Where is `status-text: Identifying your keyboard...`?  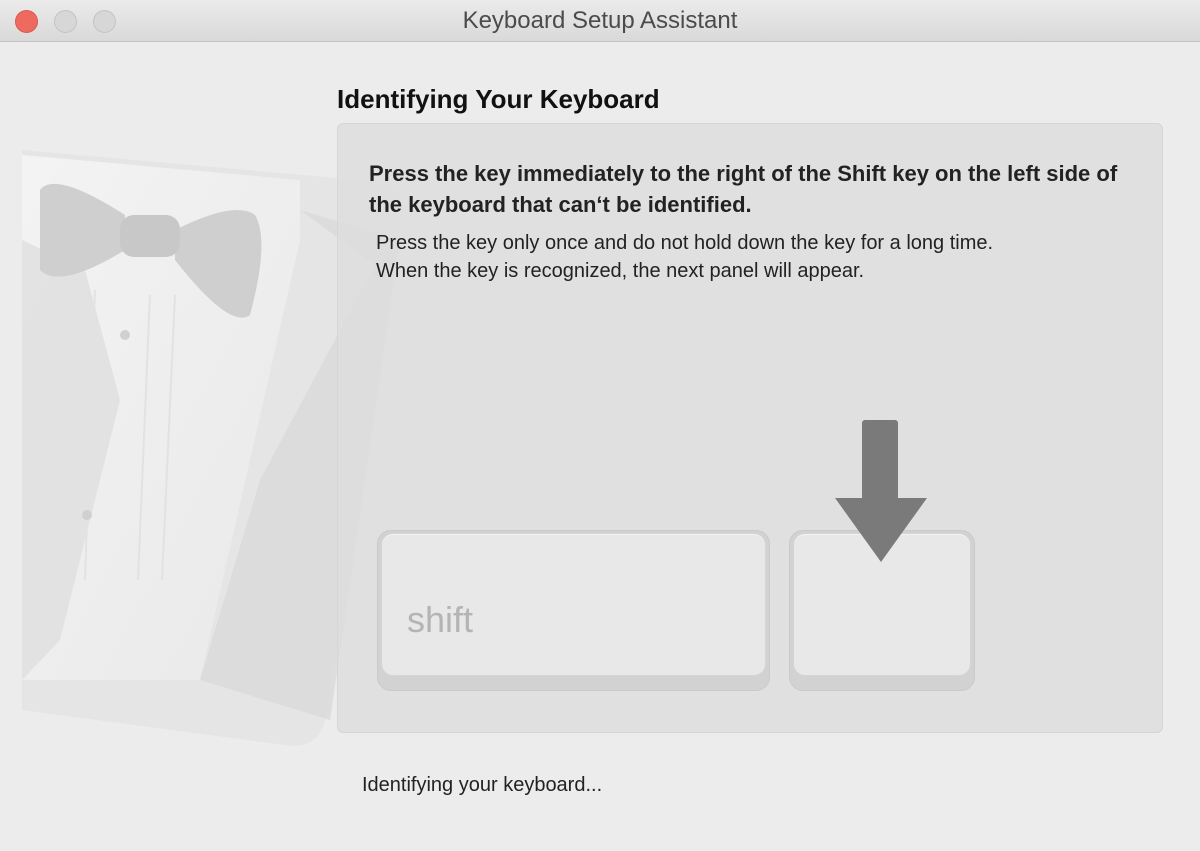 status-text: Identifying your keyboard... is located at coordinates (482, 785).